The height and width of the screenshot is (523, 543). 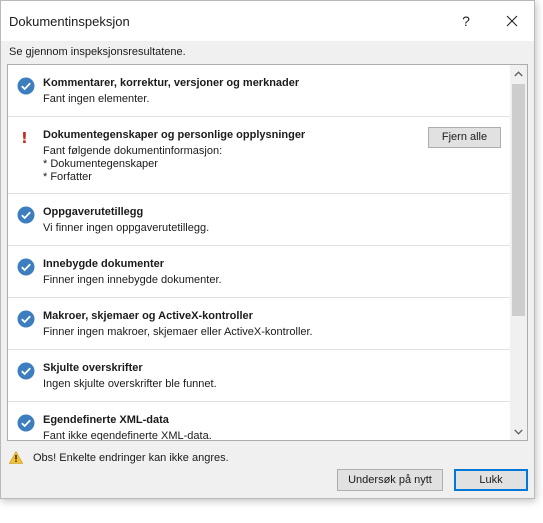 What do you see at coordinates (104, 264) in the screenshot?
I see `result-heading: Innebygde dokumenter` at bounding box center [104, 264].